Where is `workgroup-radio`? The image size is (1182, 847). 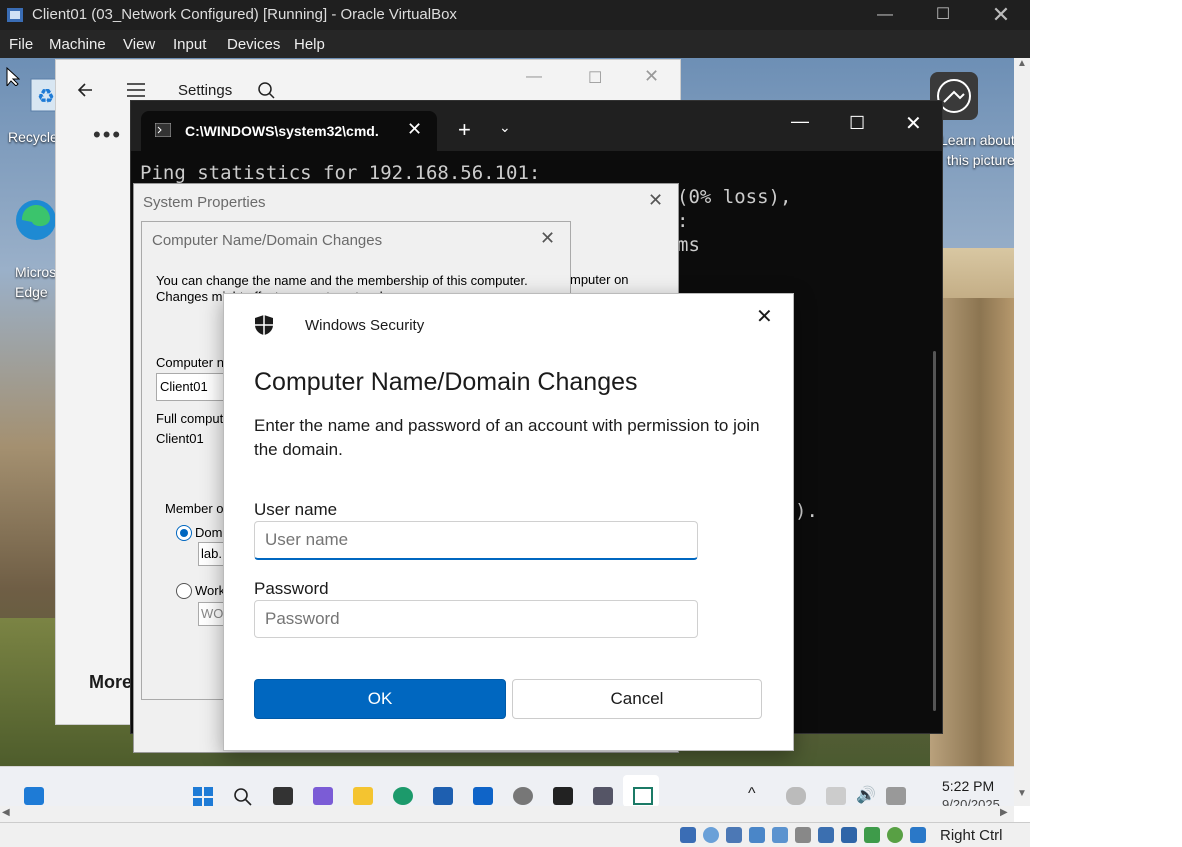
workgroup-radio is located at coordinates (184, 591).